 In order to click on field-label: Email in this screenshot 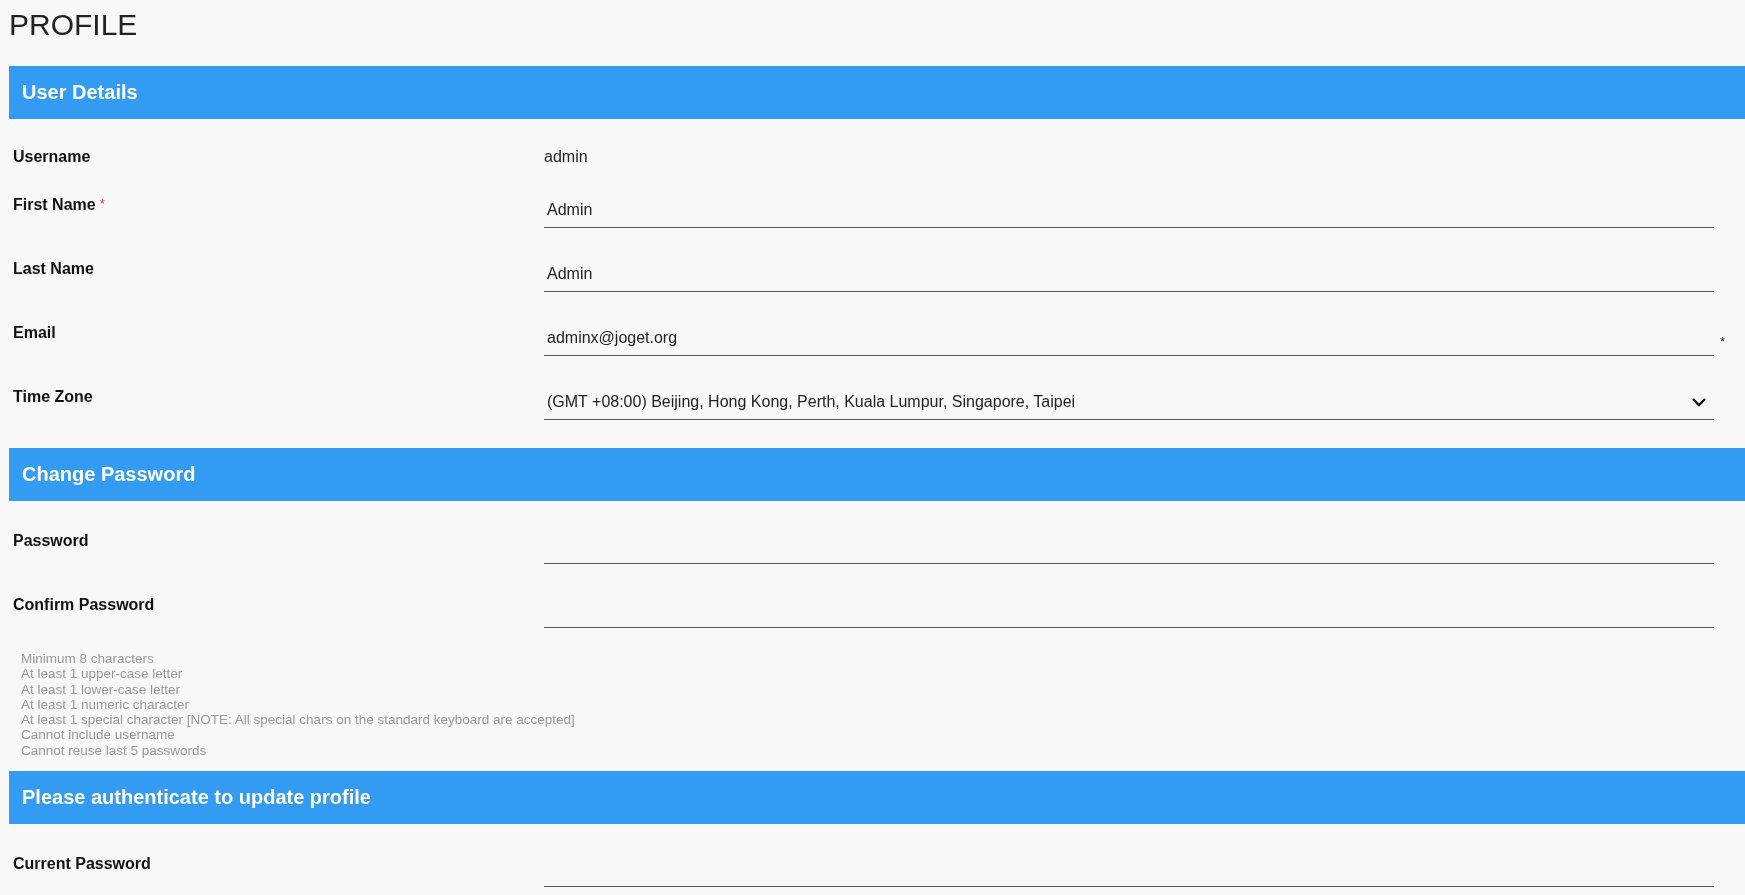, I will do `click(34, 332)`.